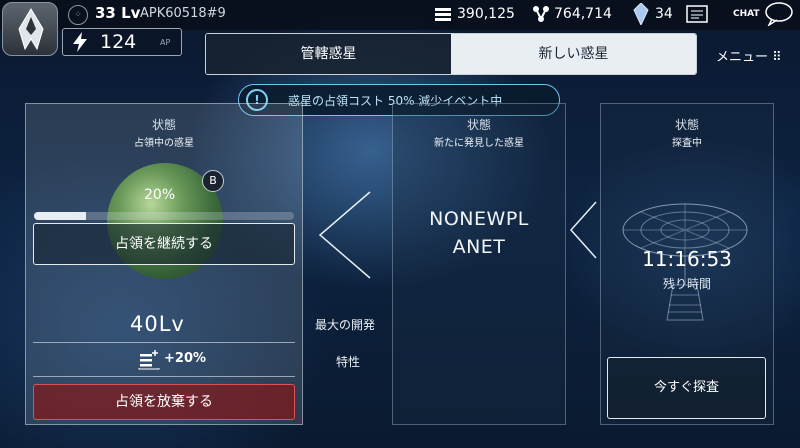 The width and height of the screenshot is (800, 448). I want to click on resource-1-value: 390,125, so click(486, 14).